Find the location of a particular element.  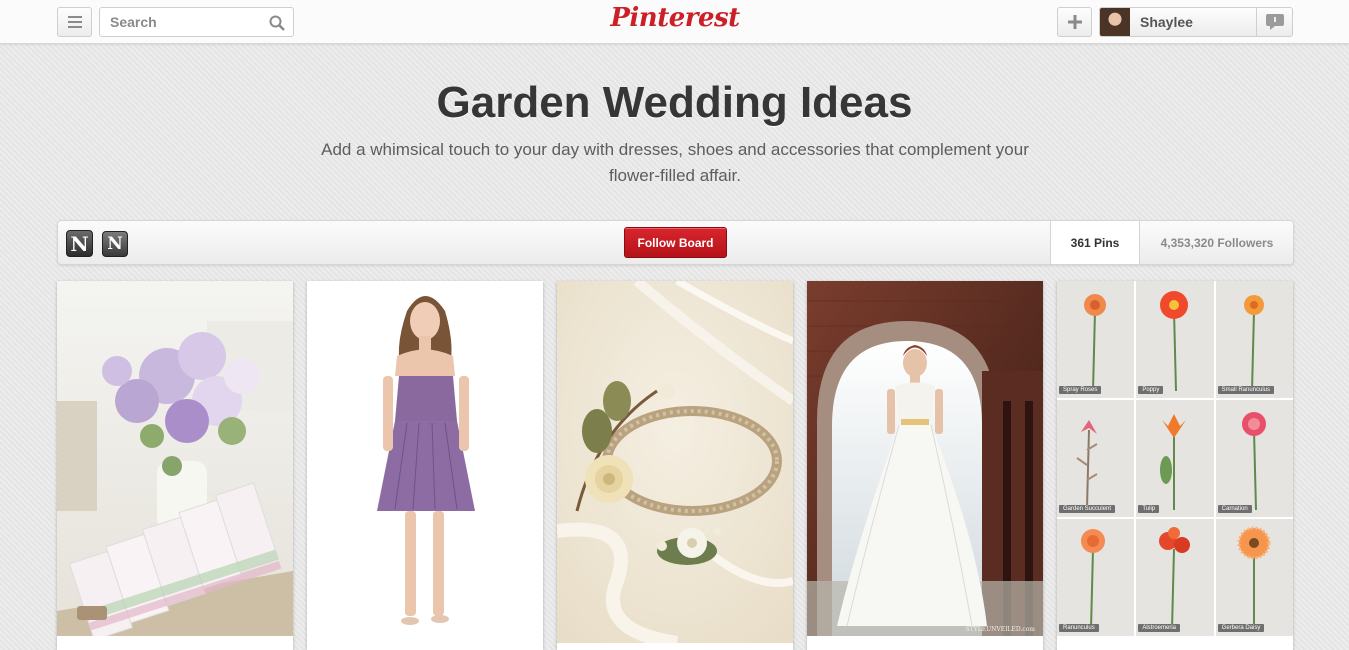

search-box is located at coordinates (196, 22).